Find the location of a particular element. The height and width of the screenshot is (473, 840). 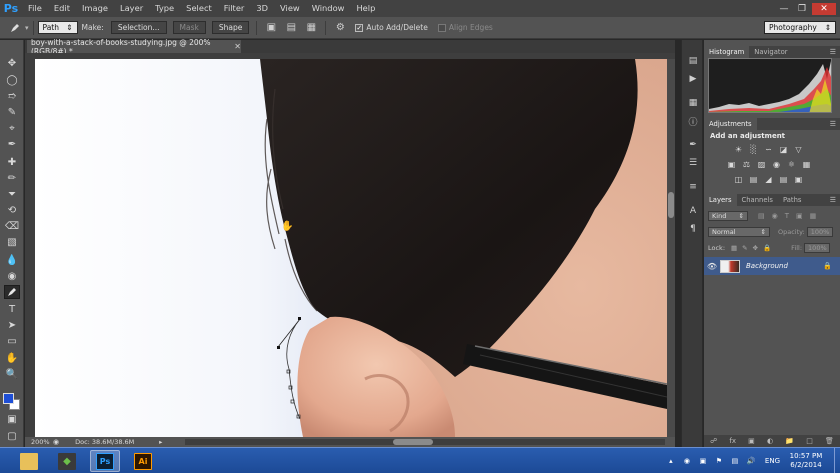

zoom-tool-icon: 🔍 is located at coordinates (12, 374).